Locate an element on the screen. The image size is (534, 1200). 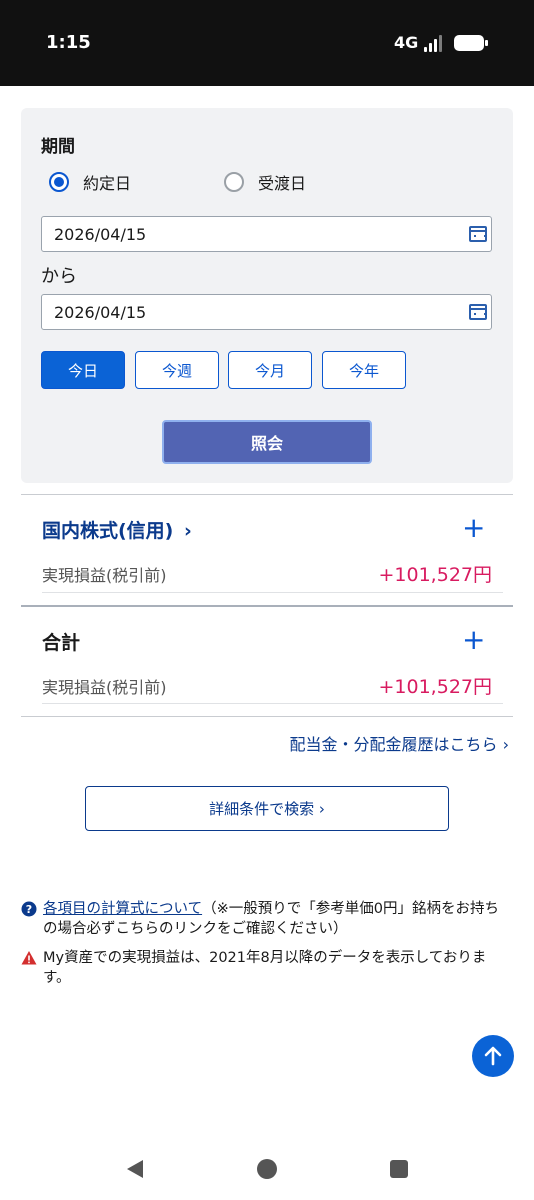
radio-unchecked-icon is located at coordinates (234, 182).